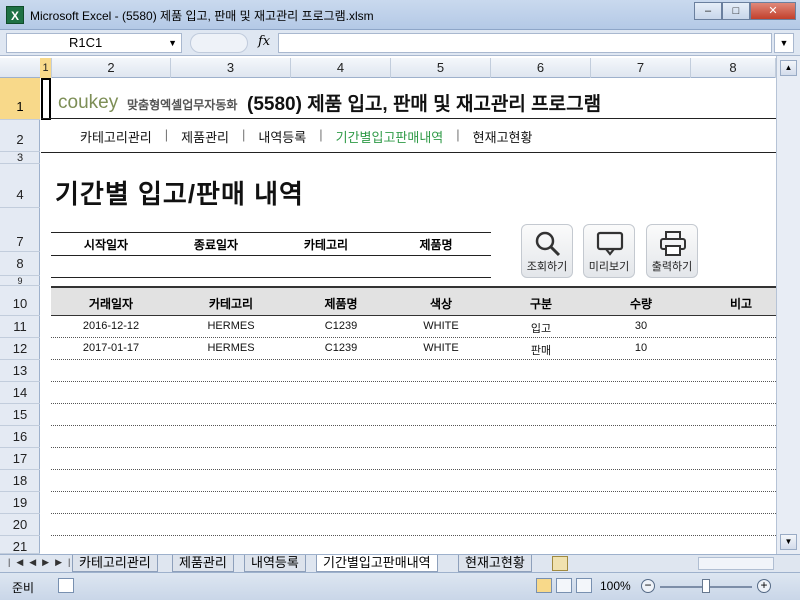  What do you see at coordinates (46, 99) in the screenshot?
I see `selected-cell` at bounding box center [46, 99].